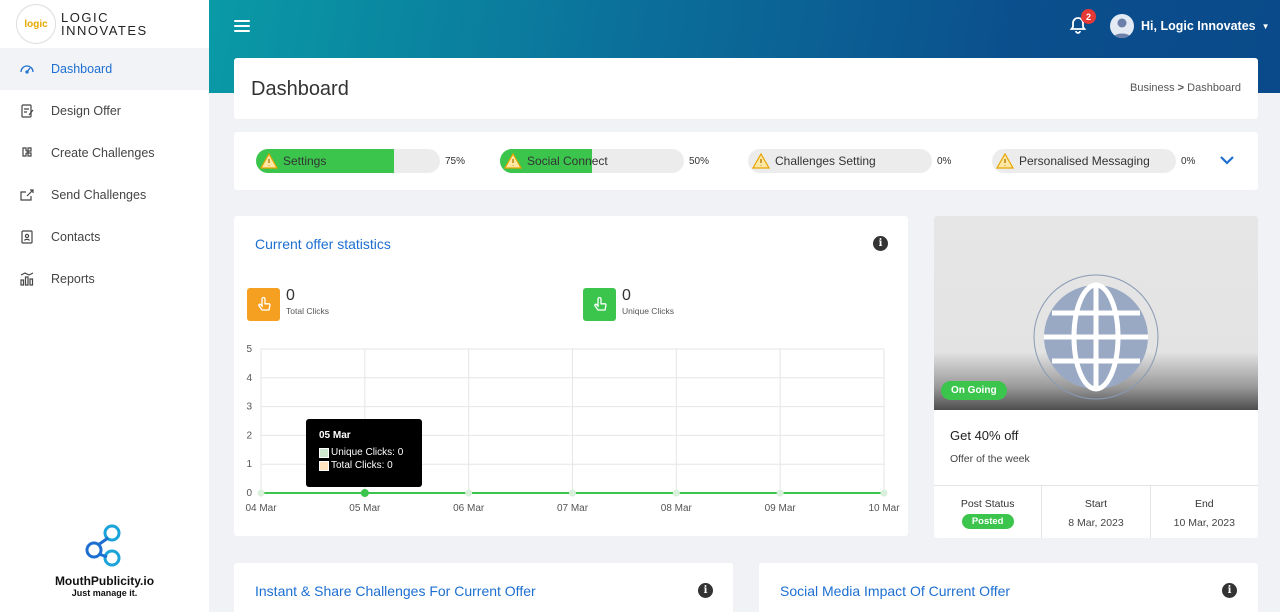 The height and width of the screenshot is (612, 1280). I want to click on offer-start: Start 8 Mar, 2023, so click(1096, 512).